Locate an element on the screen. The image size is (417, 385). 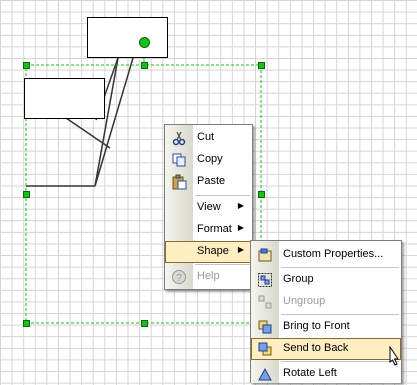
menu-item-shape: Shape ▶ is located at coordinates (208, 252).